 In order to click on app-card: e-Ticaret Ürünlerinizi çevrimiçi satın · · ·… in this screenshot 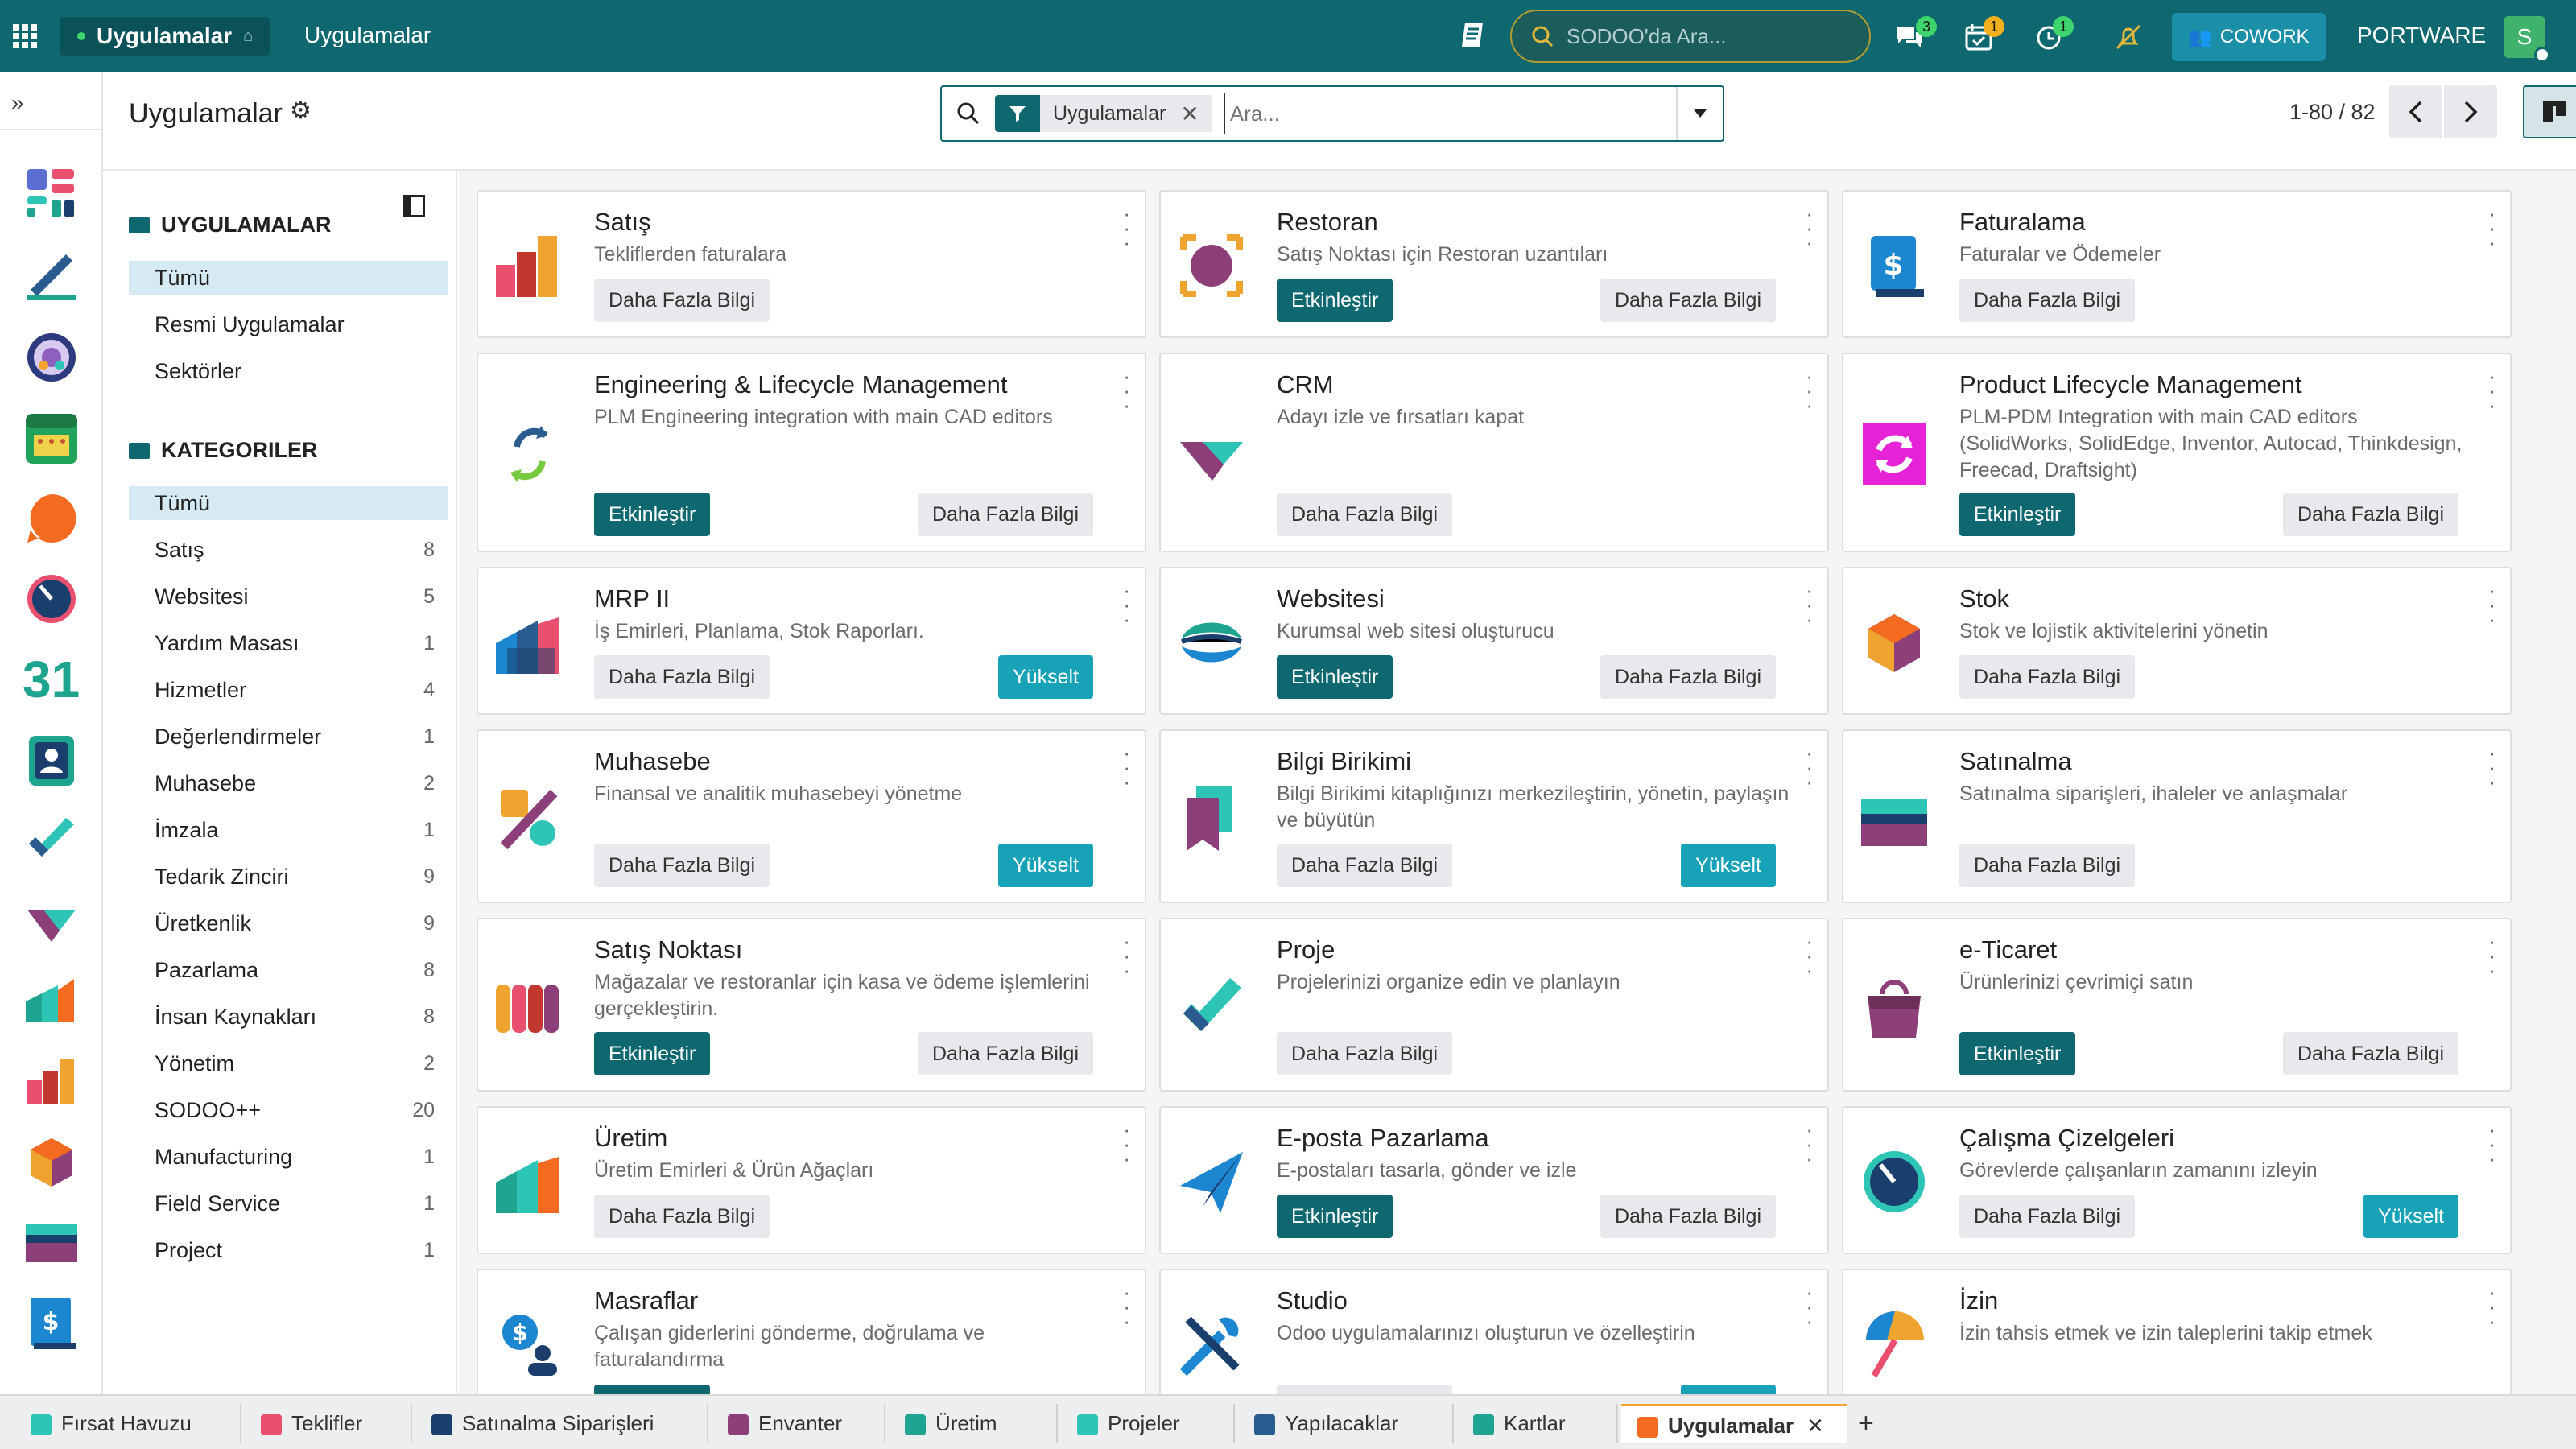, I will do `click(2177, 1005)`.